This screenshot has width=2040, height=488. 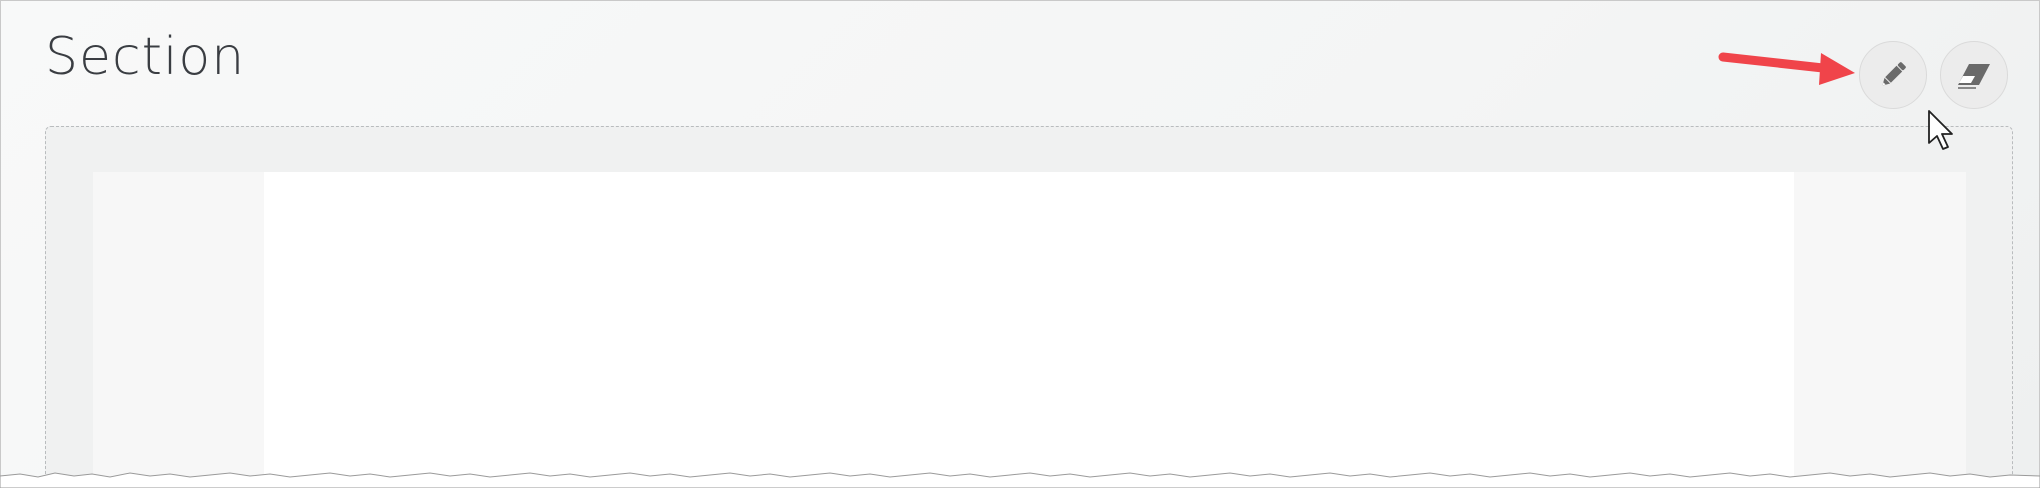 What do you see at coordinates (1940, 130) in the screenshot?
I see `mouse-cursor-icon` at bounding box center [1940, 130].